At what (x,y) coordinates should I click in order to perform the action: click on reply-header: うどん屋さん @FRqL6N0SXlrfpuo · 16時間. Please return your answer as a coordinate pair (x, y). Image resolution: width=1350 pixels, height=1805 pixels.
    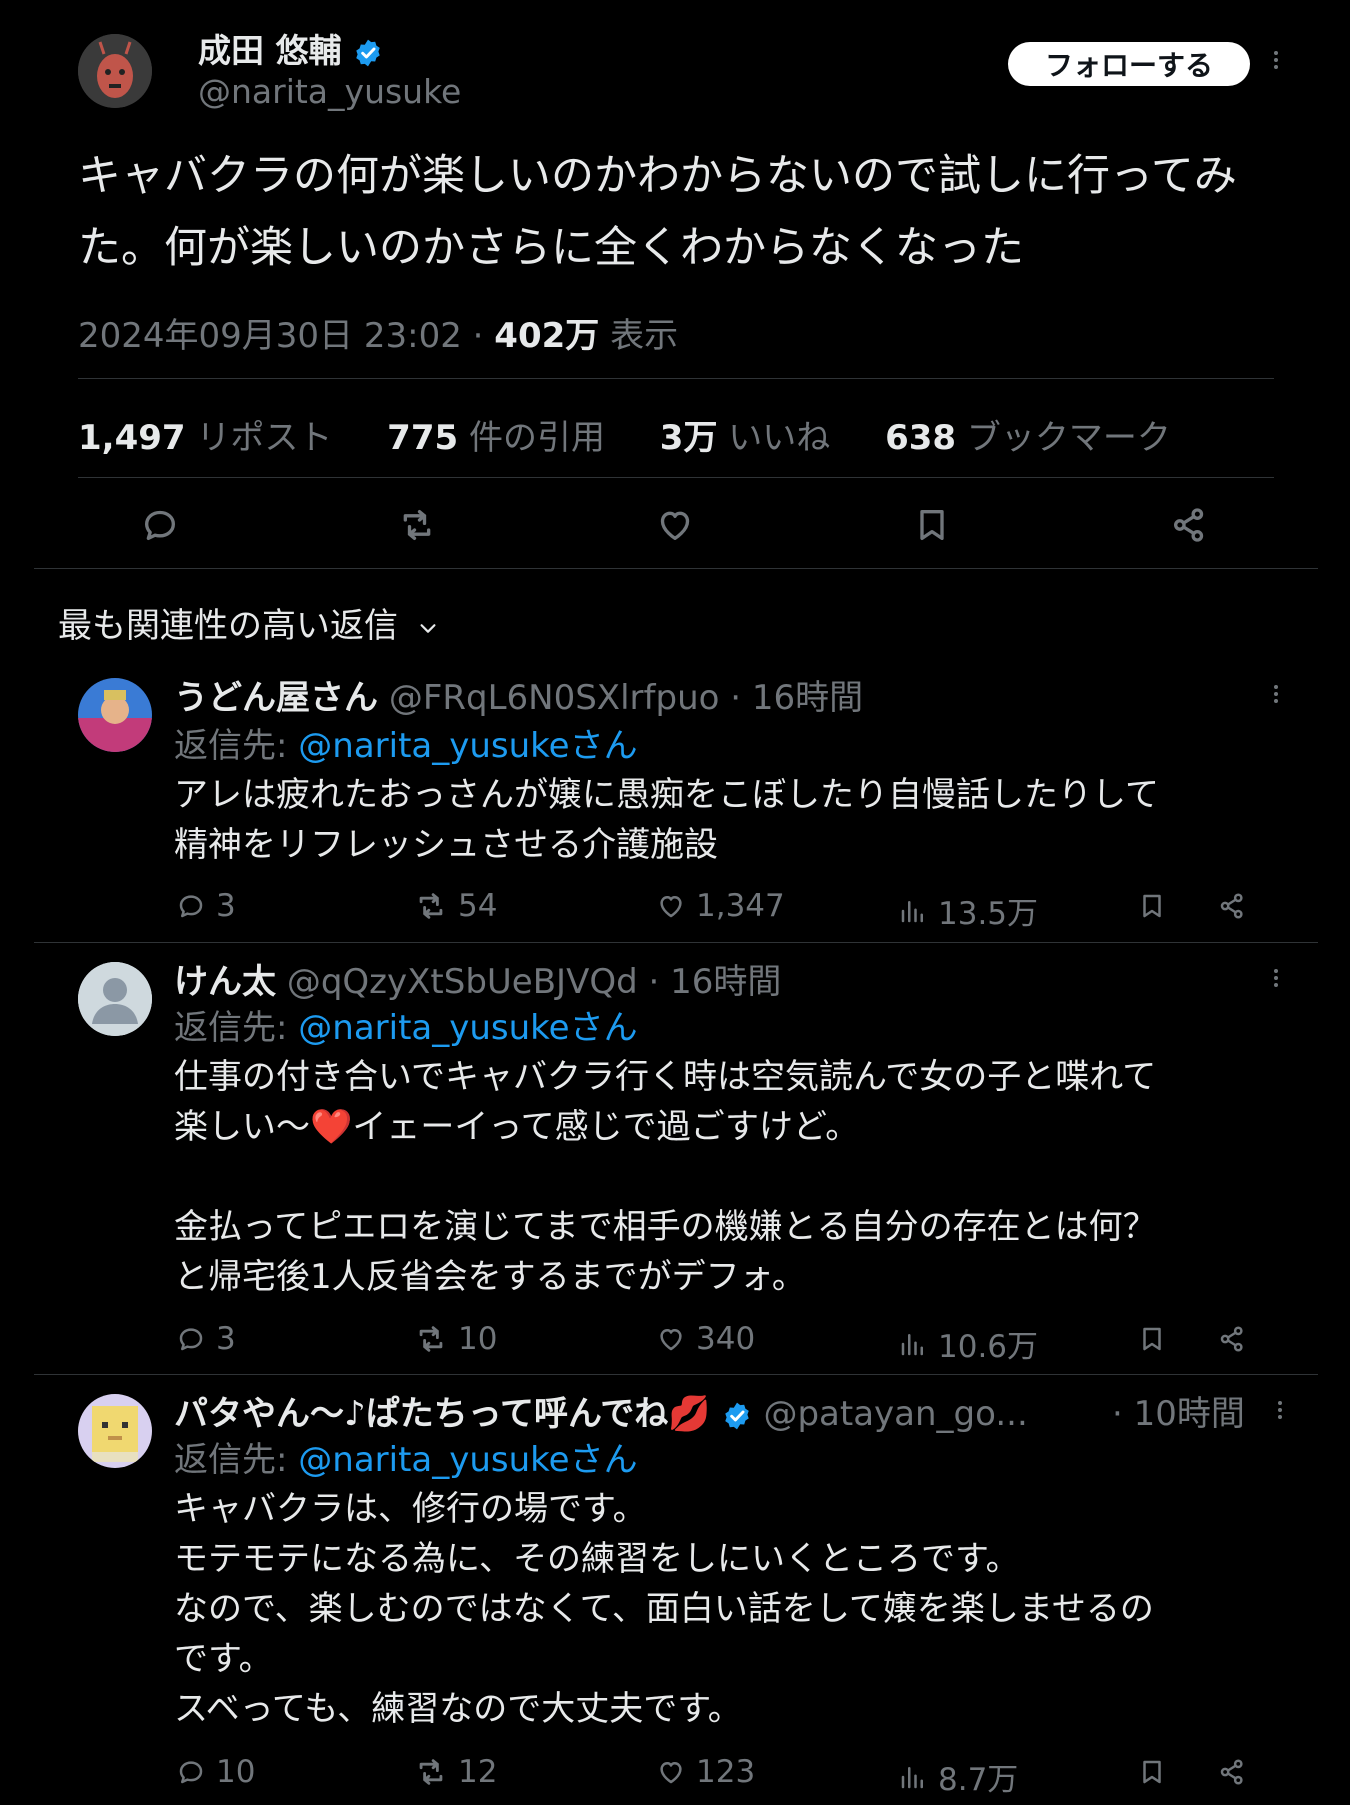
    Looking at the image, I should click on (518, 694).